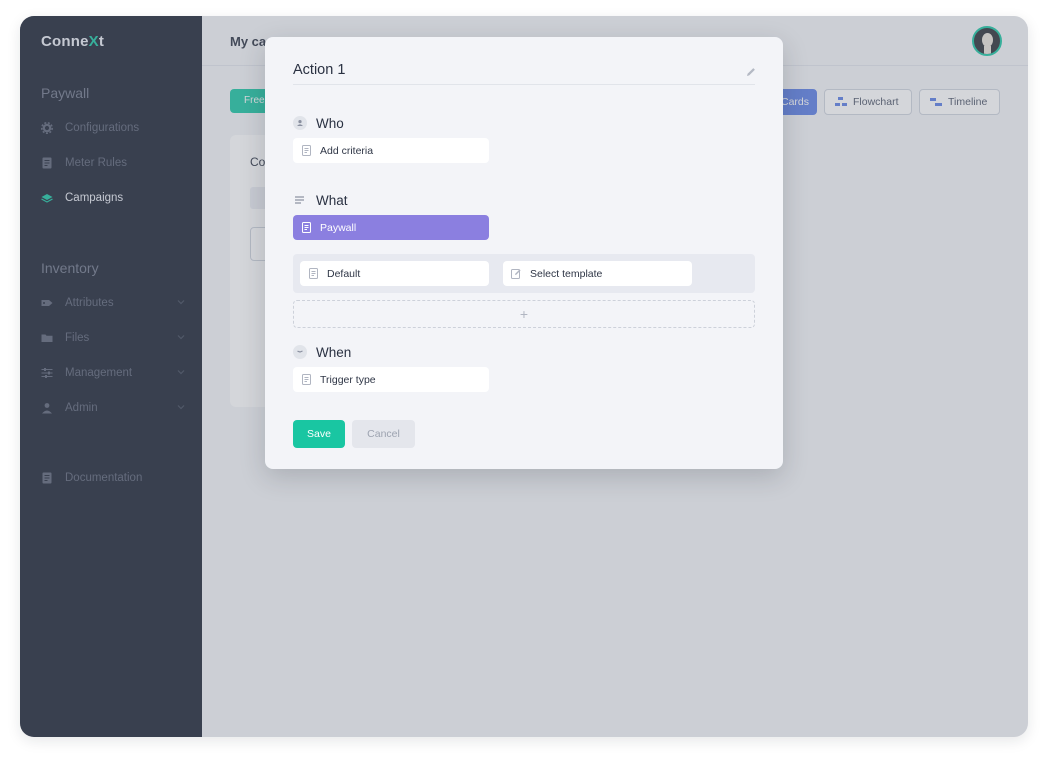  I want to click on select-template-field: Select template, so click(597, 273).